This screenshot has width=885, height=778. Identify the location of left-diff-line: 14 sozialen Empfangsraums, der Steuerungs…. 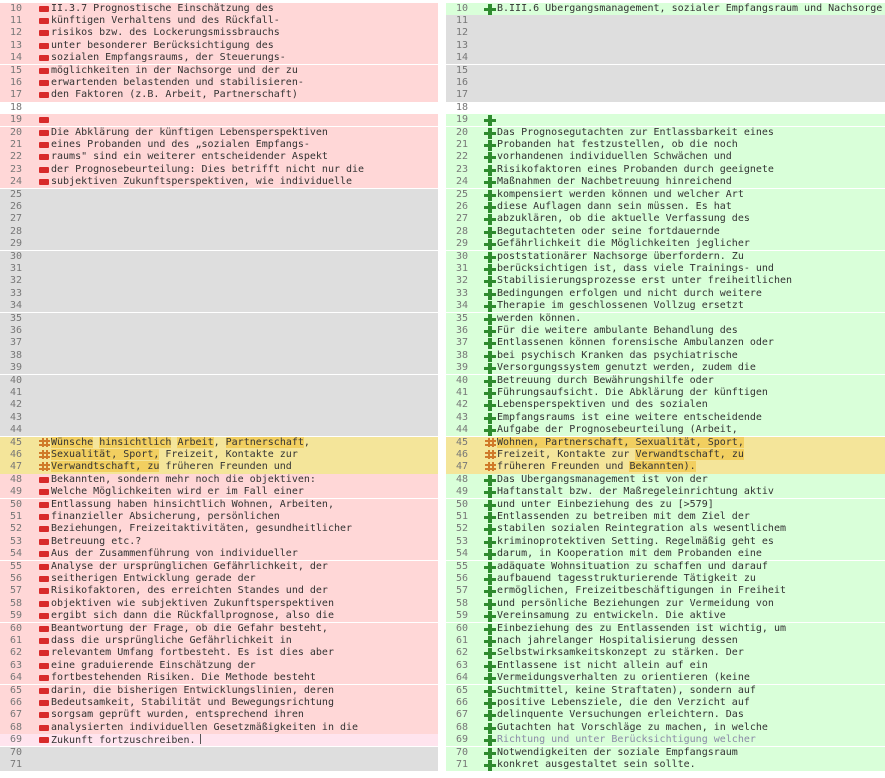
(219, 58).